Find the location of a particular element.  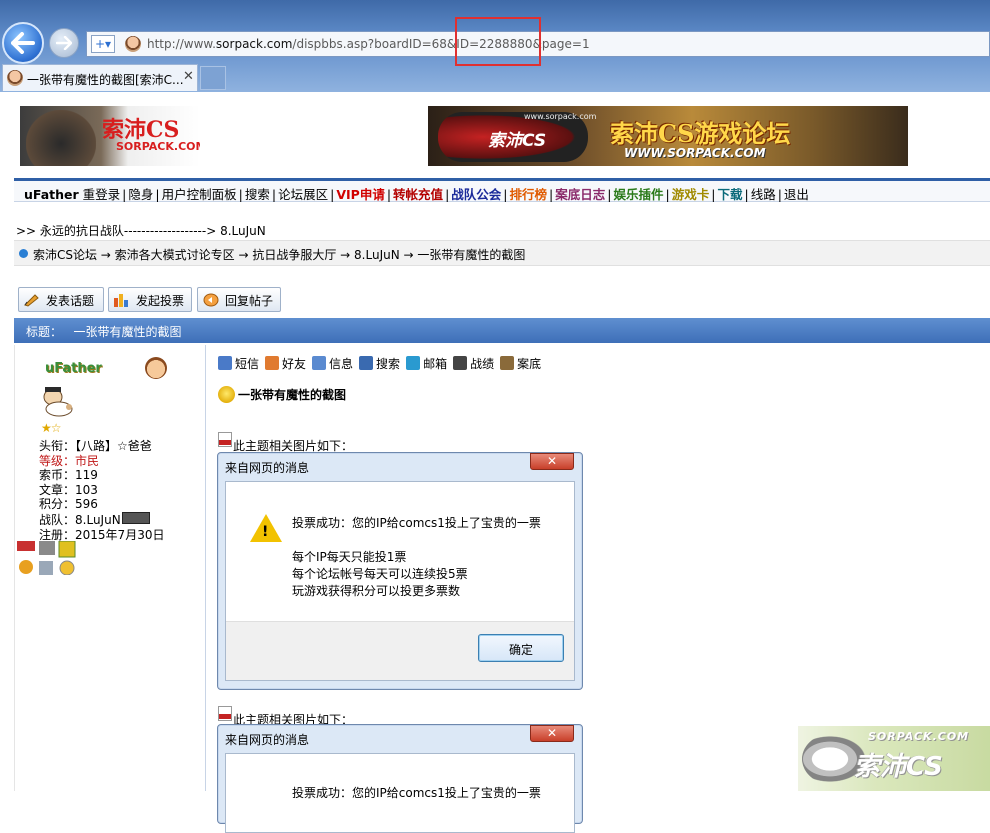

dialog-message-line: 每个IP每天只能投1票 is located at coordinates (349, 557).